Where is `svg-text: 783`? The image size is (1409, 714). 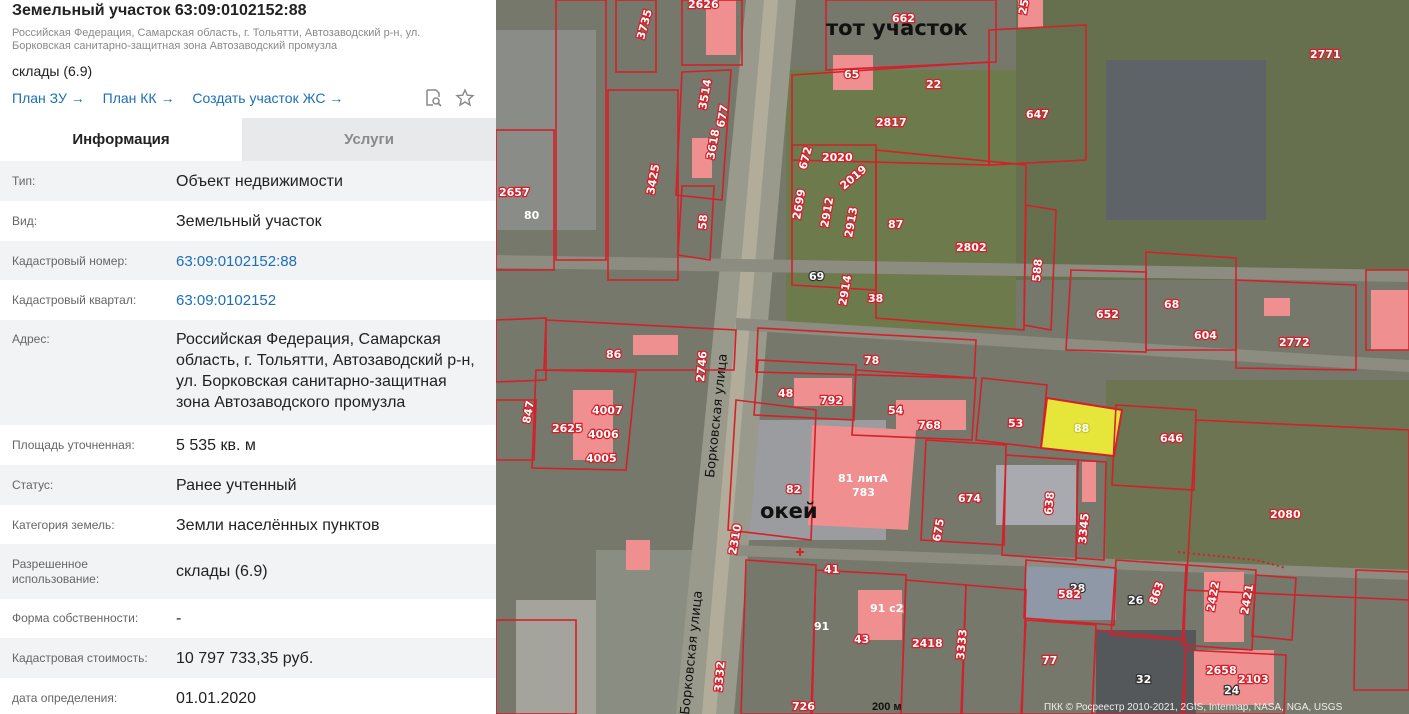
svg-text: 783 is located at coordinates (863, 492).